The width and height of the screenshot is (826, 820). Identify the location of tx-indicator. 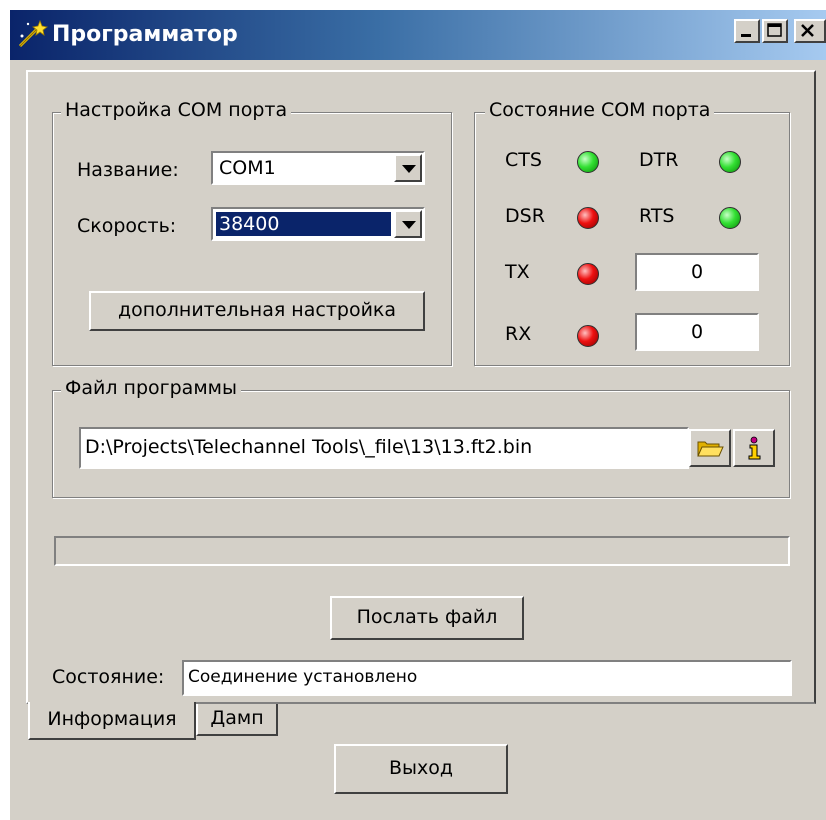
(588, 274).